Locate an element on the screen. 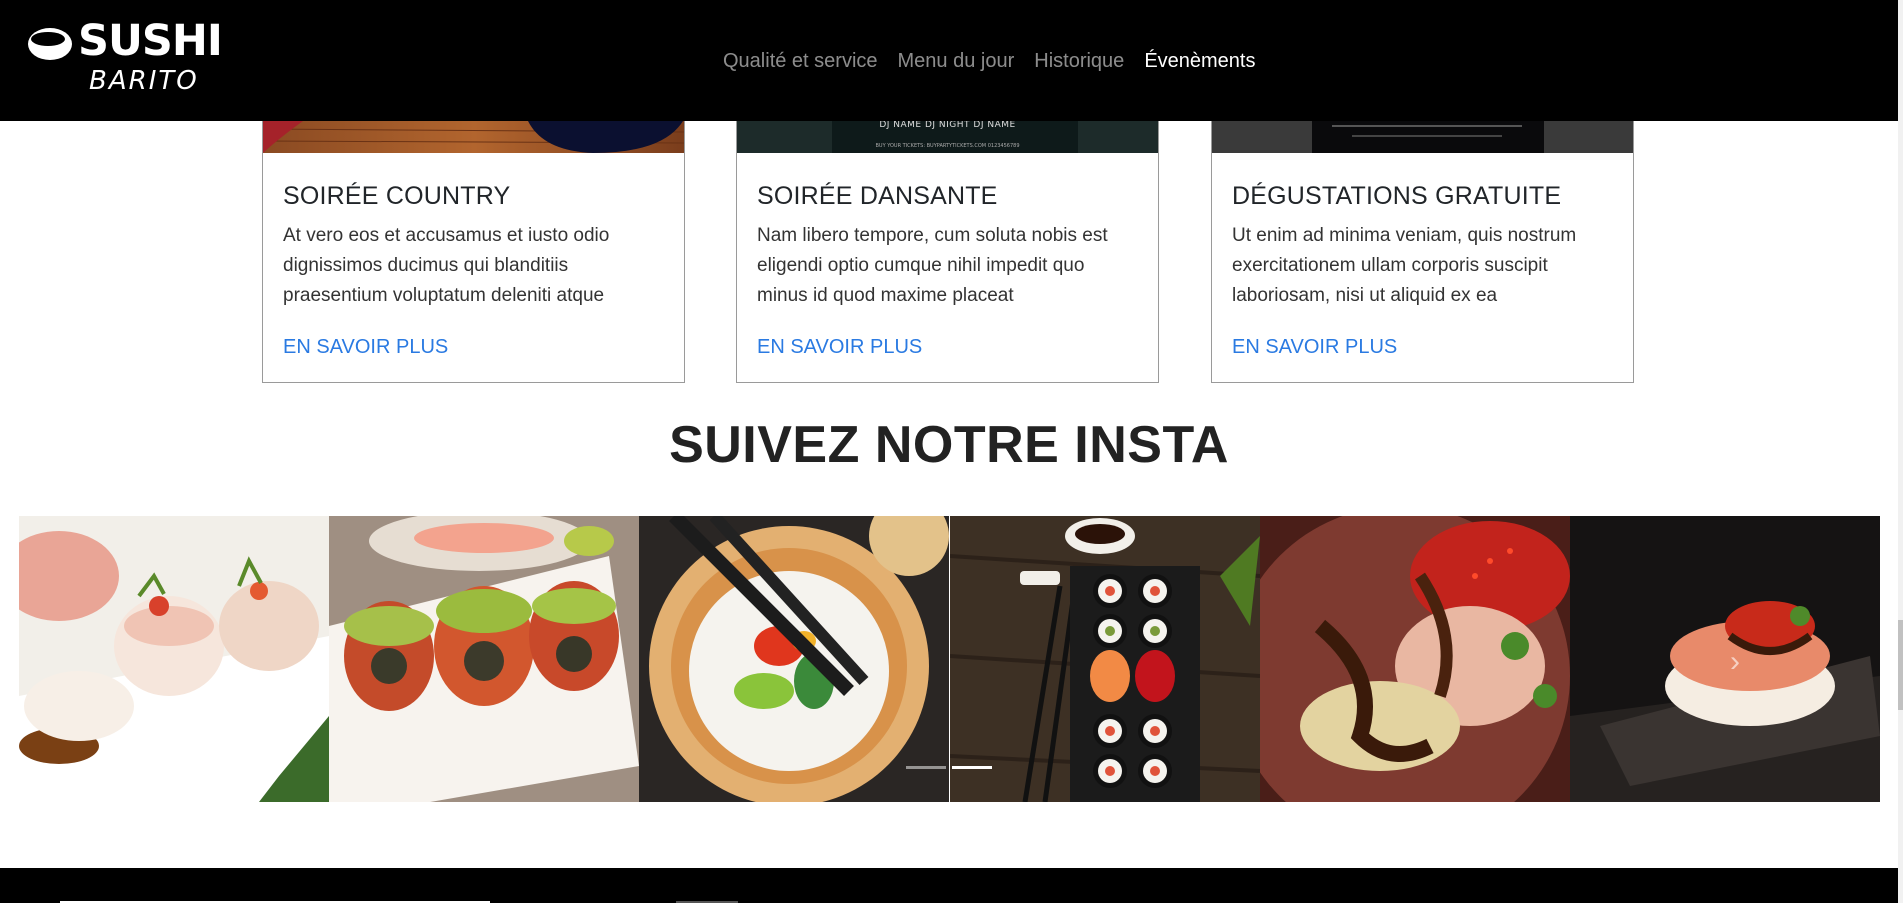 The image size is (1903, 903). carousel-indicator is located at coordinates (926, 767).